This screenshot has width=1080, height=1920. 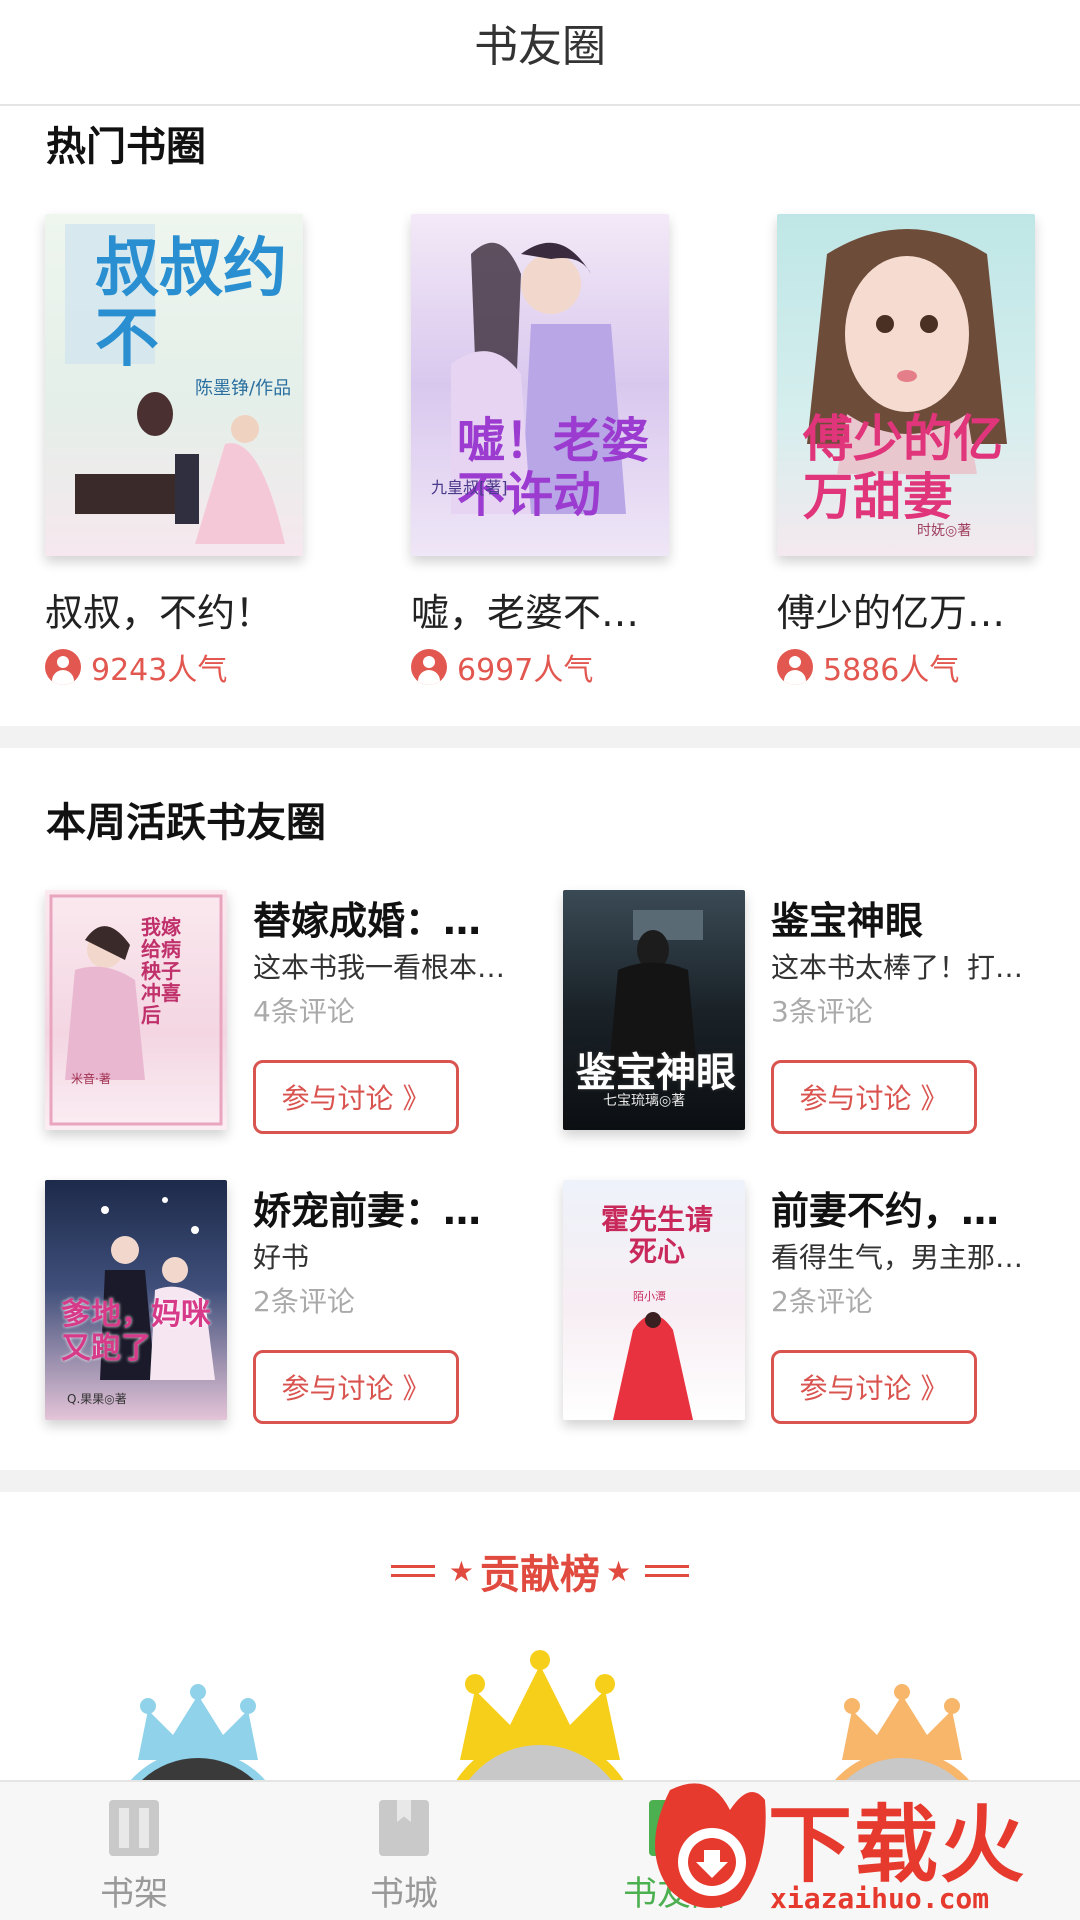 I want to click on comment-count: 4条评论, so click(x=304, y=1011).